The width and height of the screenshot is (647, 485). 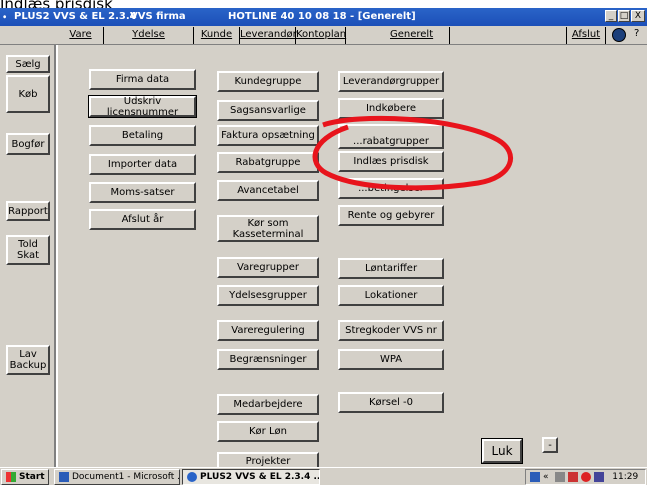 I want to click on btn-leverandoergrupper: Leverandørgrupper, so click(x=391, y=81).